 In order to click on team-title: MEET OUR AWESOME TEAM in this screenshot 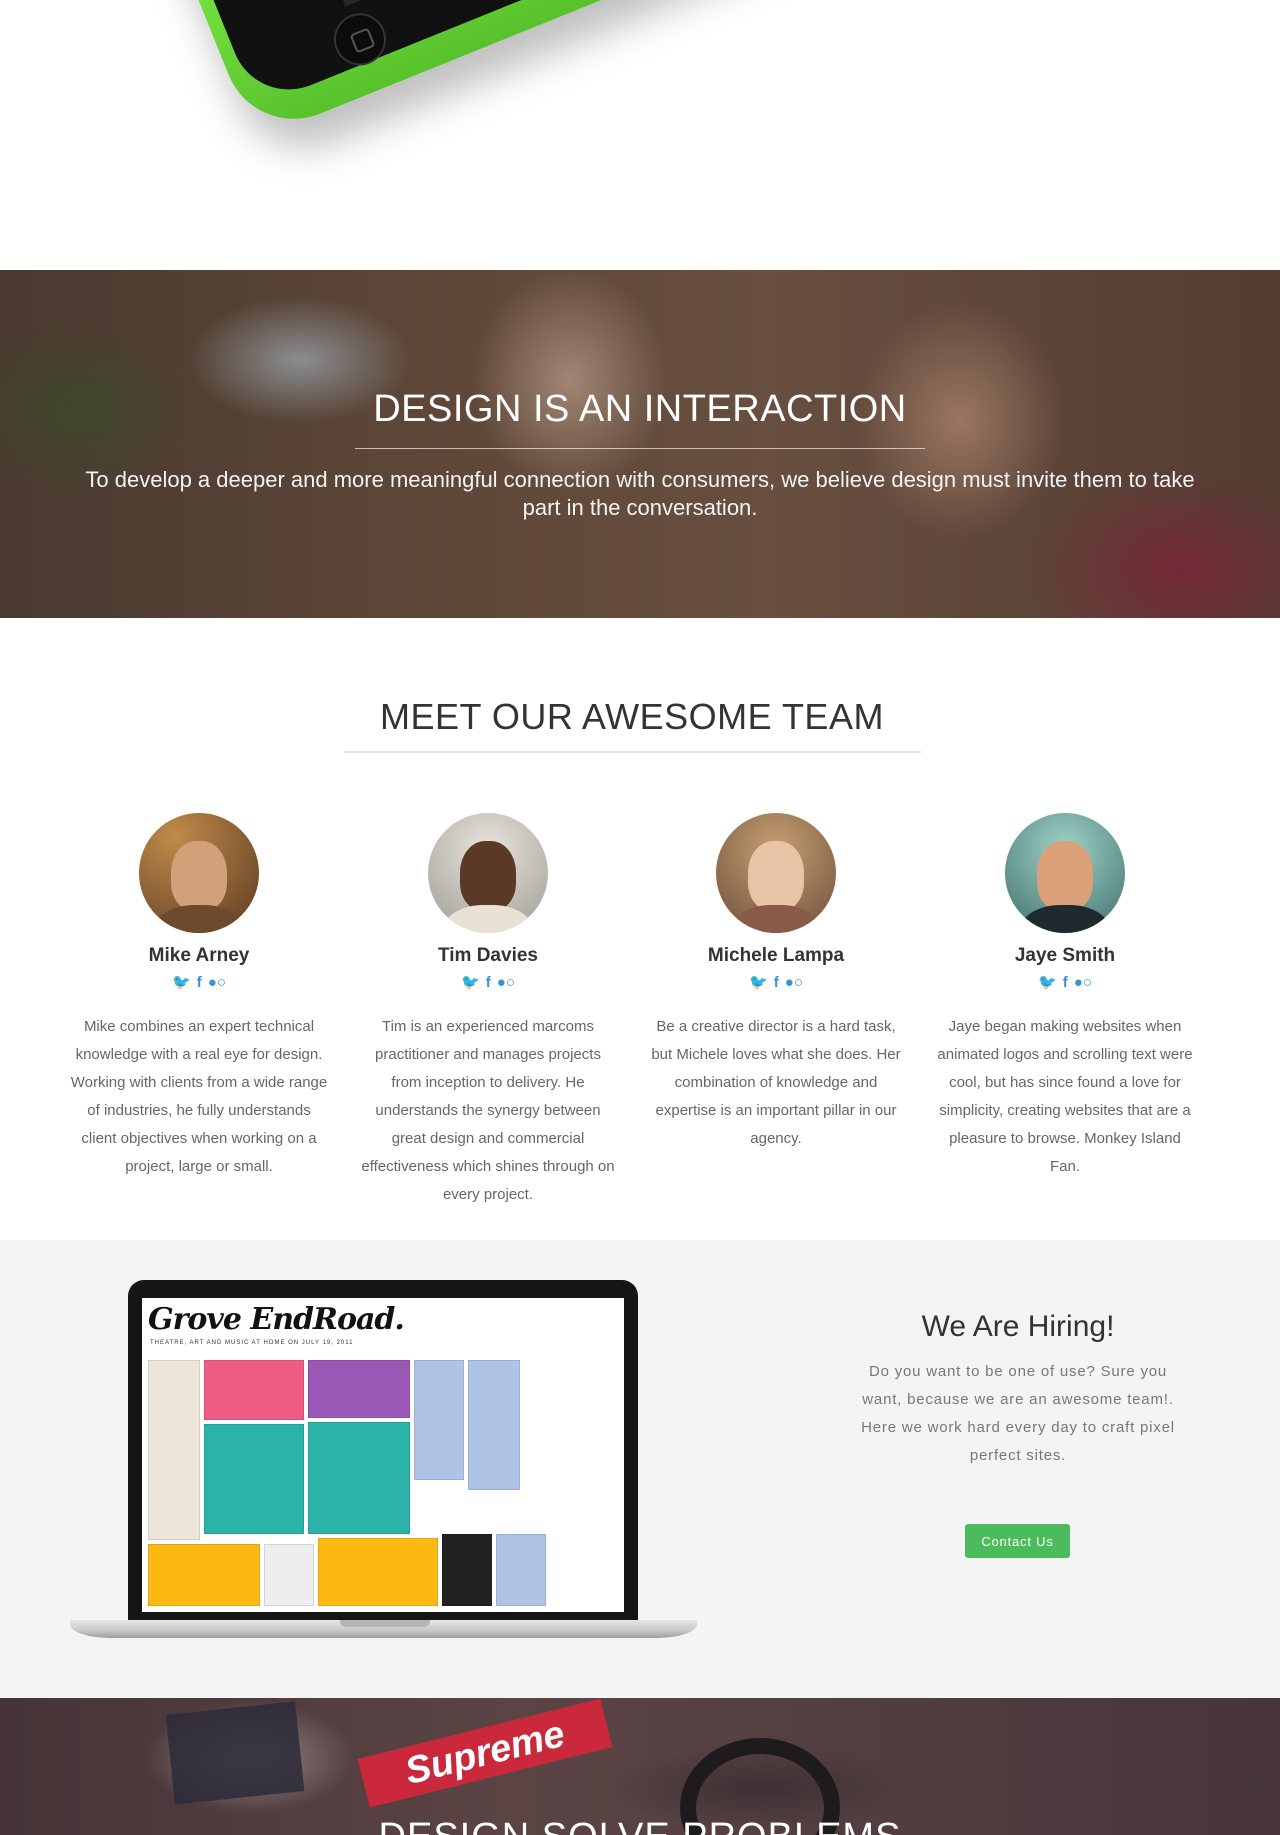, I will do `click(632, 716)`.